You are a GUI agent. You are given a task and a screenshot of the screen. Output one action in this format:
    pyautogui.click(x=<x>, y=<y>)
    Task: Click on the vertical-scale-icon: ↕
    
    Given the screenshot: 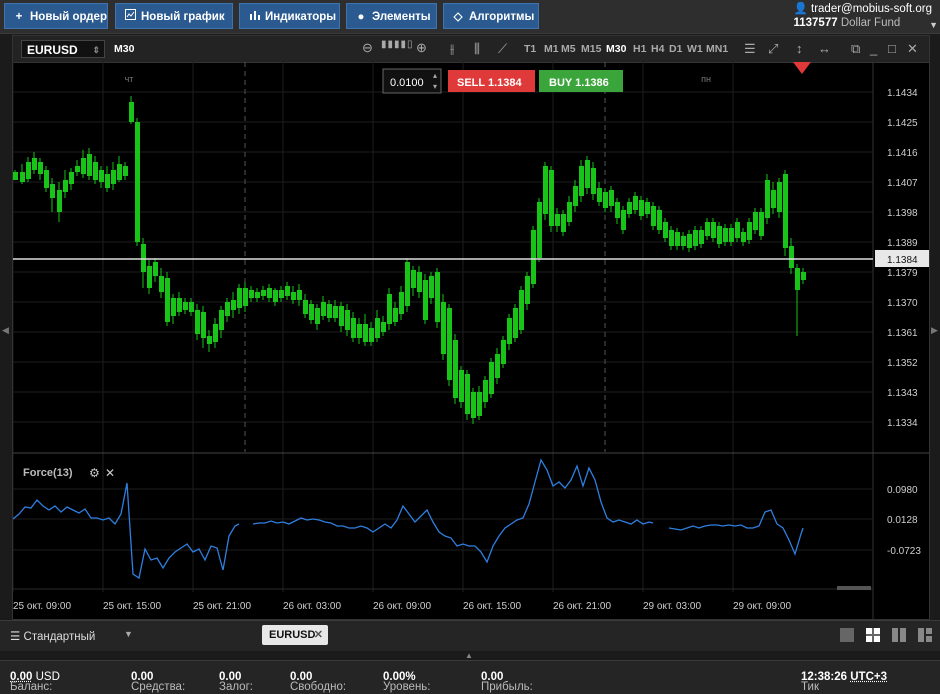 What is the action you would take?
    pyautogui.click(x=799, y=48)
    